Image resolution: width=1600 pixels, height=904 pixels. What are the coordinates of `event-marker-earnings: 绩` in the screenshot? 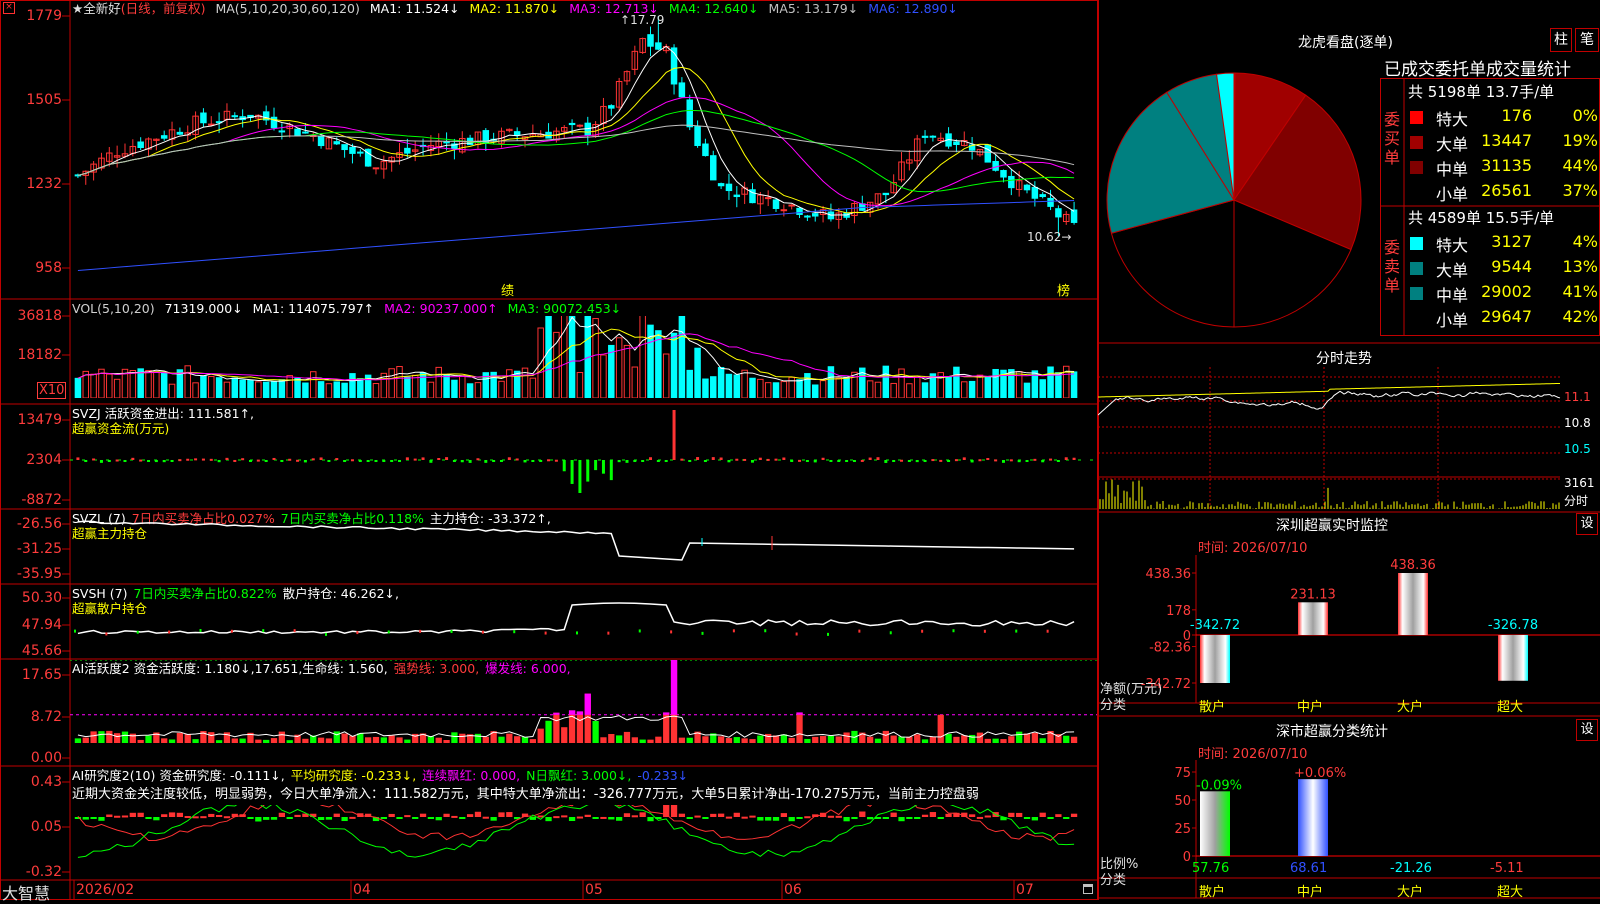 It's located at (507, 289).